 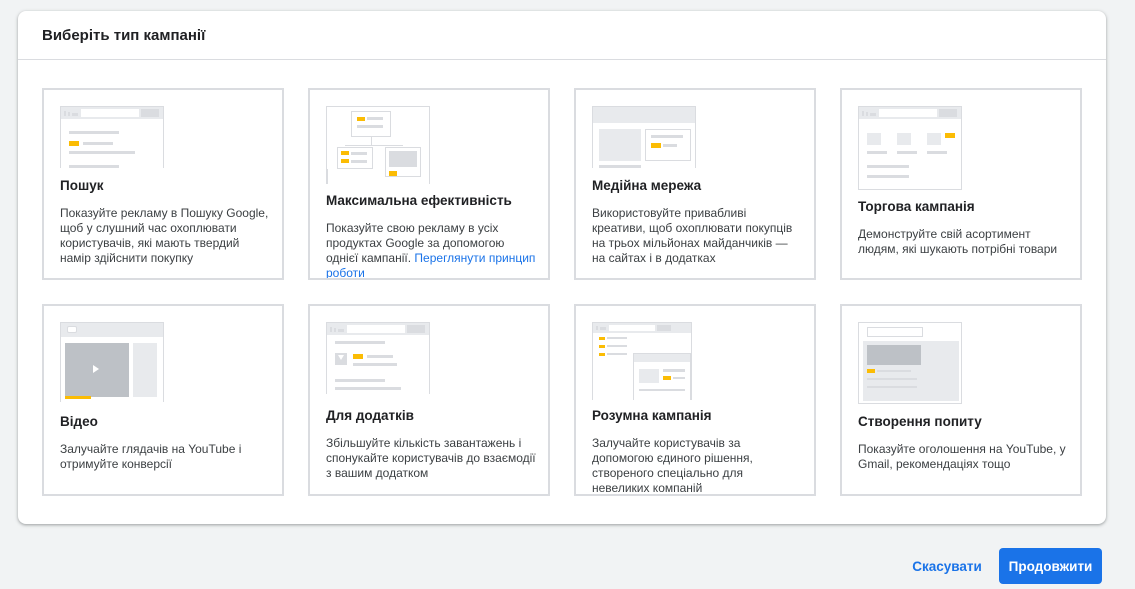 What do you see at coordinates (947, 566) in the screenshot?
I see `cancel-button: Скасувати` at bounding box center [947, 566].